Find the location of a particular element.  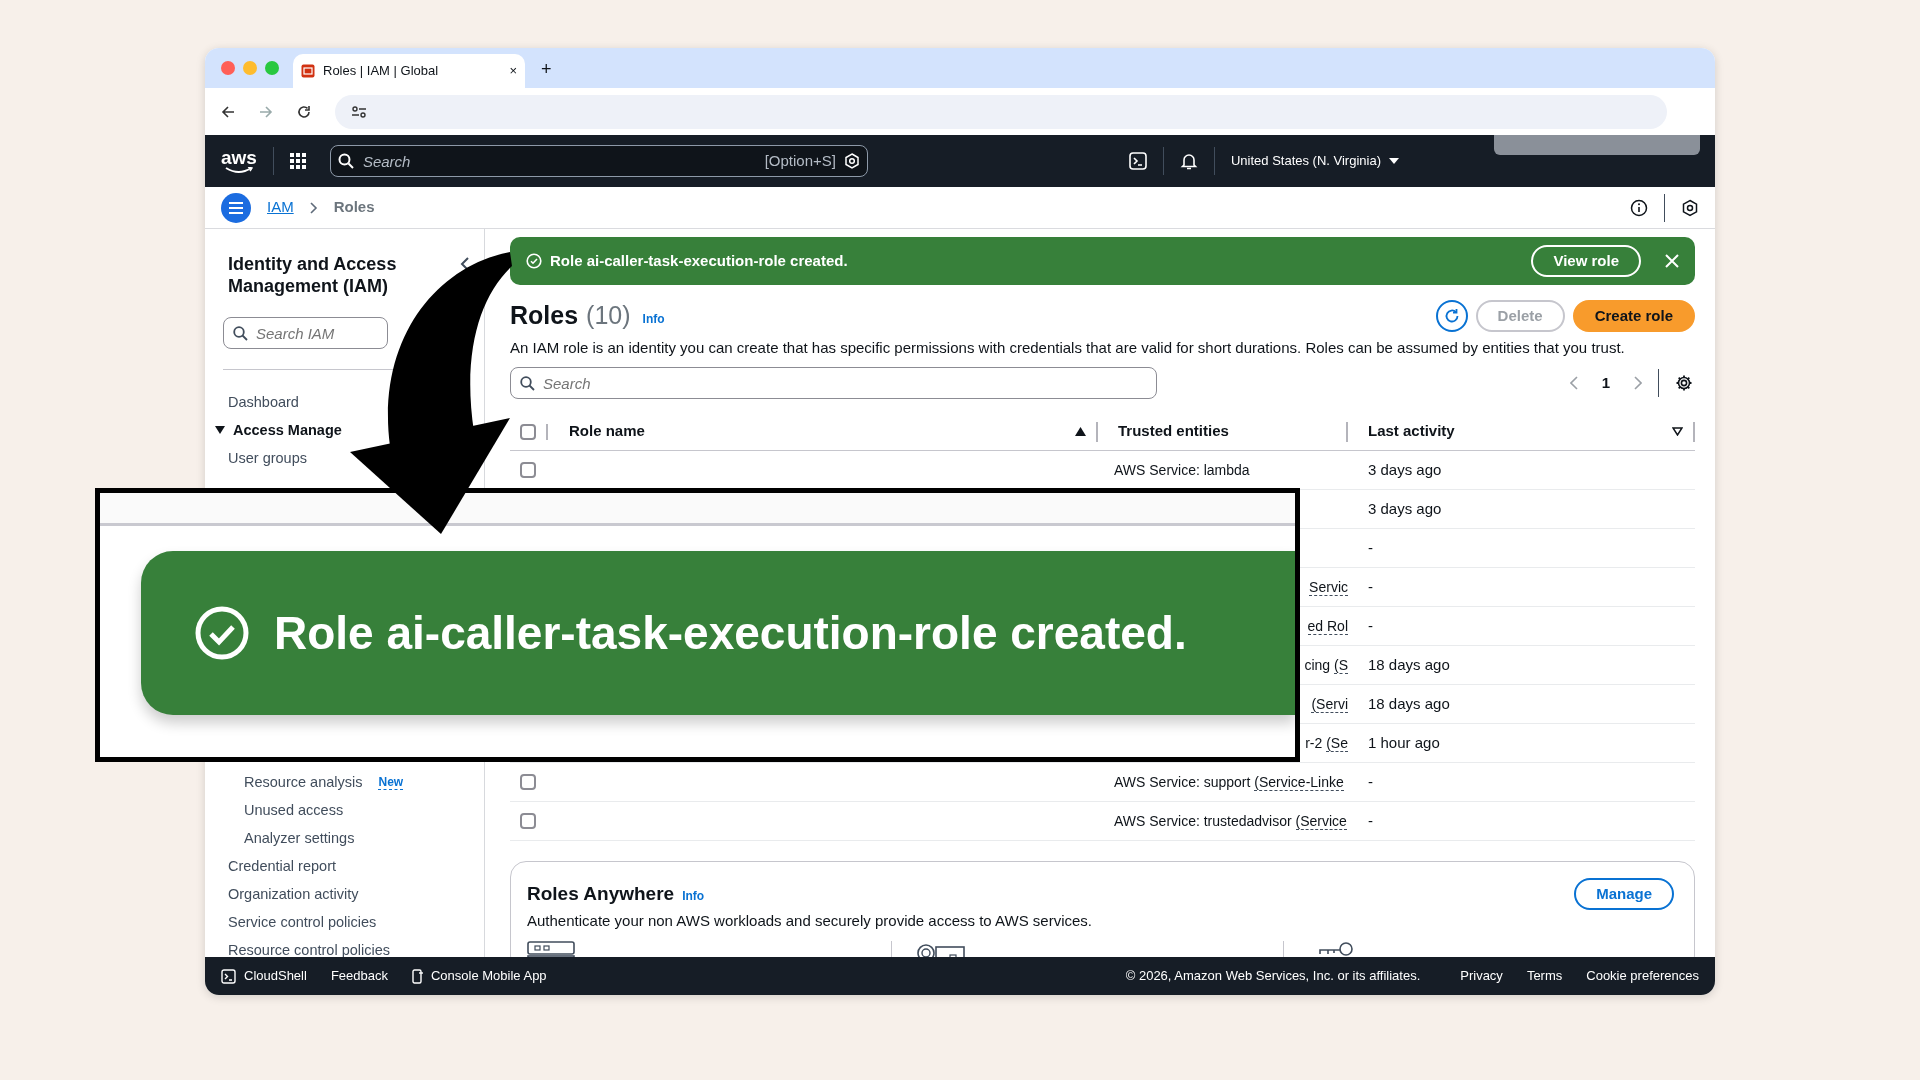

tab-close-button: × is located at coordinates (513, 71).